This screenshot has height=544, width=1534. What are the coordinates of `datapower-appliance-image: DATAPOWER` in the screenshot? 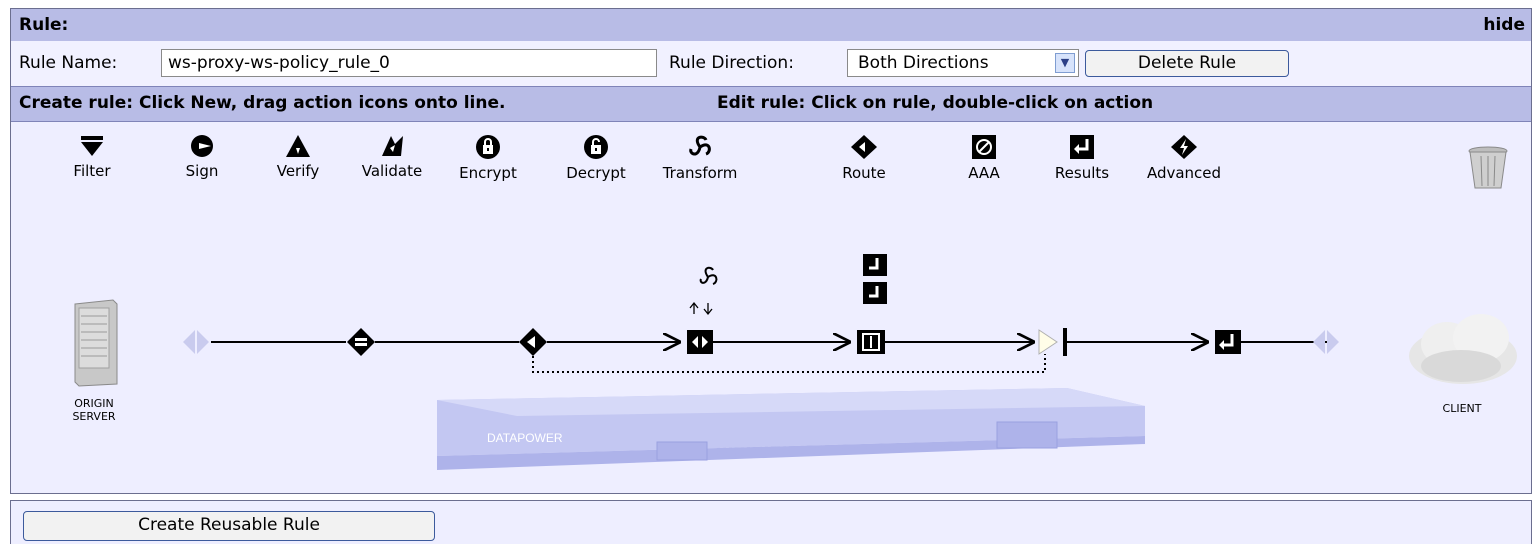 It's located at (791, 429).